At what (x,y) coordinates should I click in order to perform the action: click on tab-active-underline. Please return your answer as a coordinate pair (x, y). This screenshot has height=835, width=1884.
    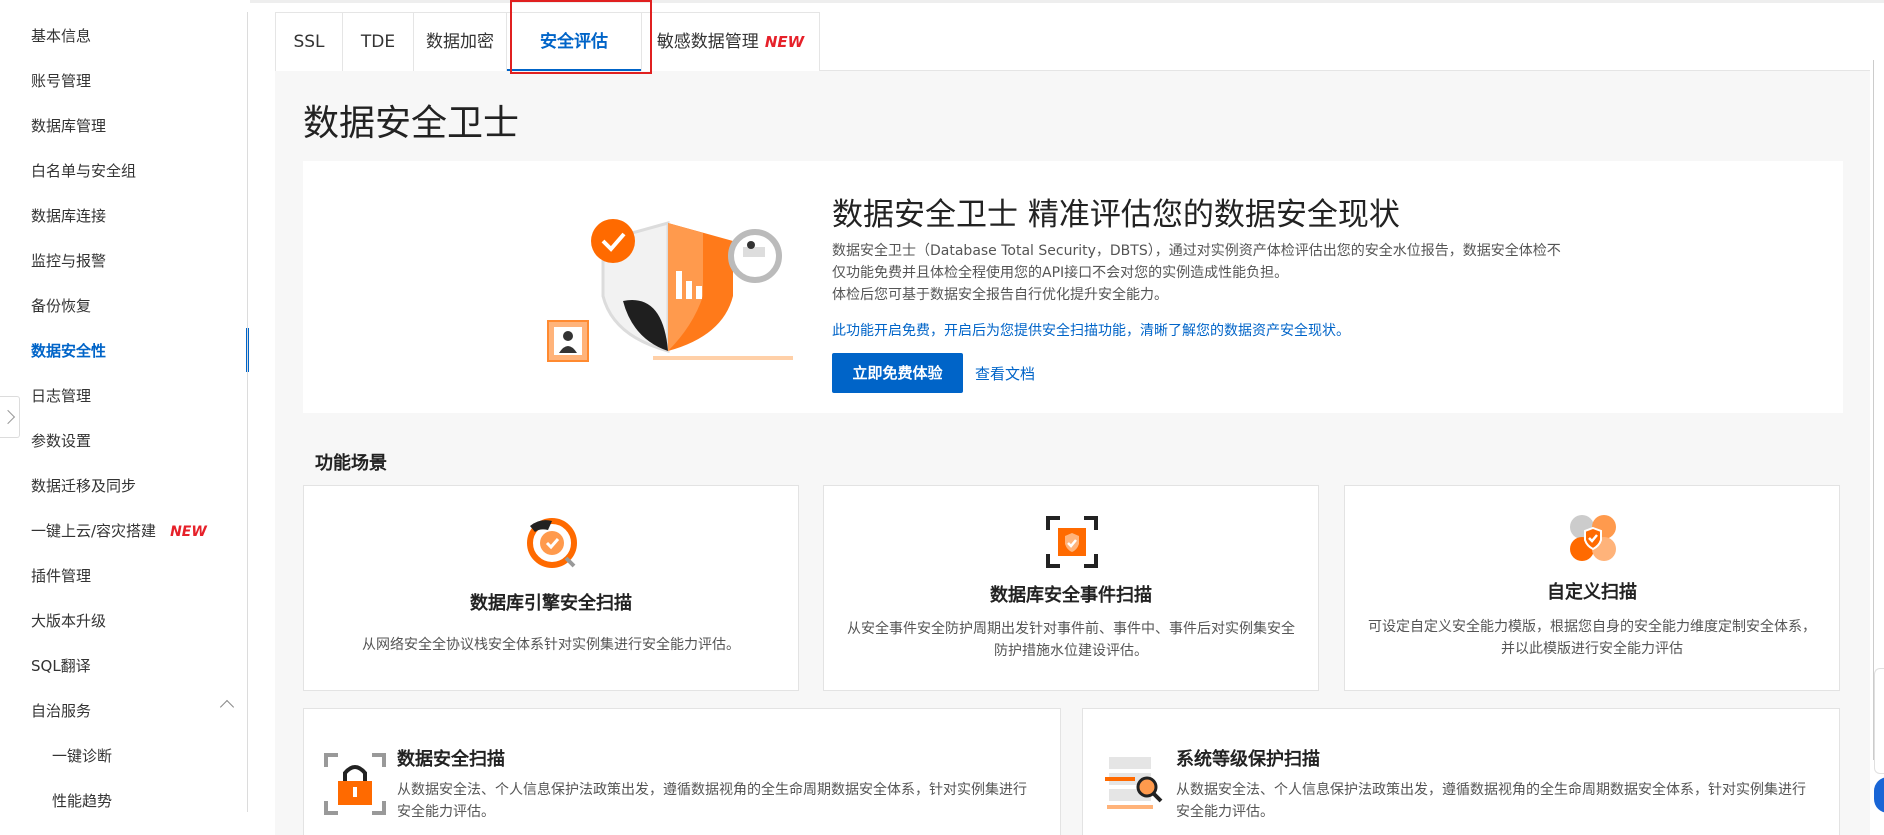
    Looking at the image, I should click on (574, 70).